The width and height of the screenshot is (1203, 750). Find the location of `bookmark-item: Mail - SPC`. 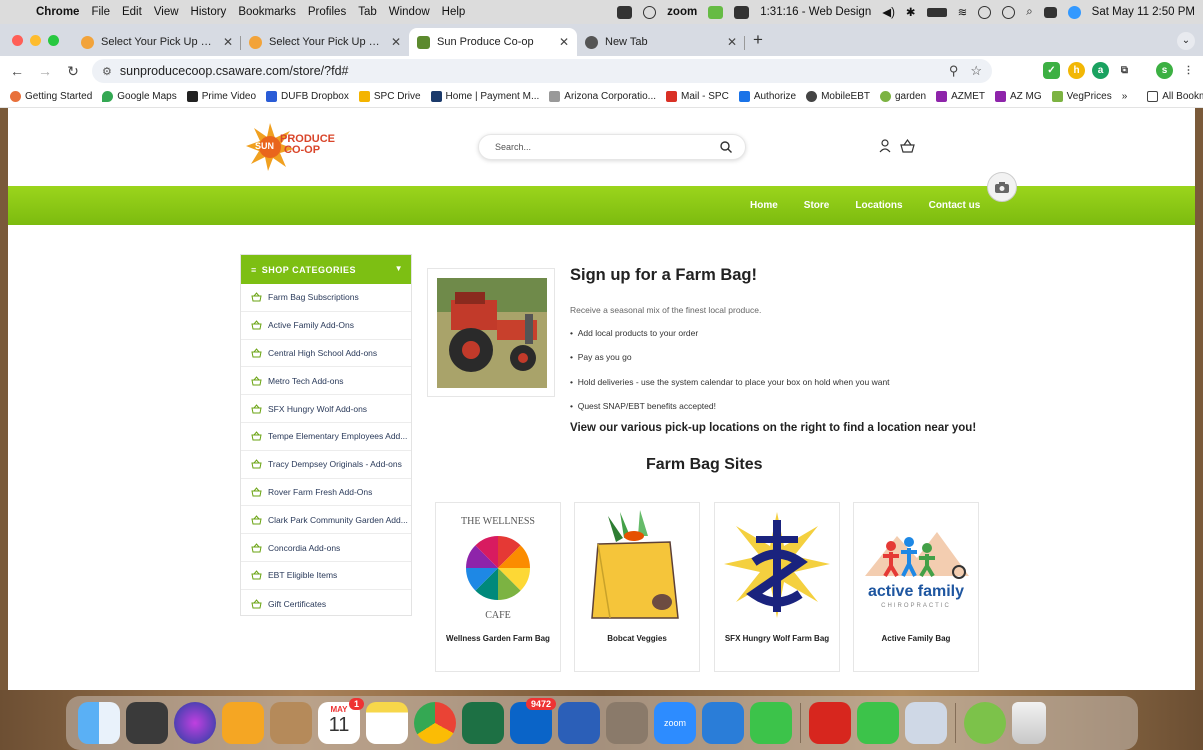

bookmark-item: Mail - SPC is located at coordinates (697, 96).